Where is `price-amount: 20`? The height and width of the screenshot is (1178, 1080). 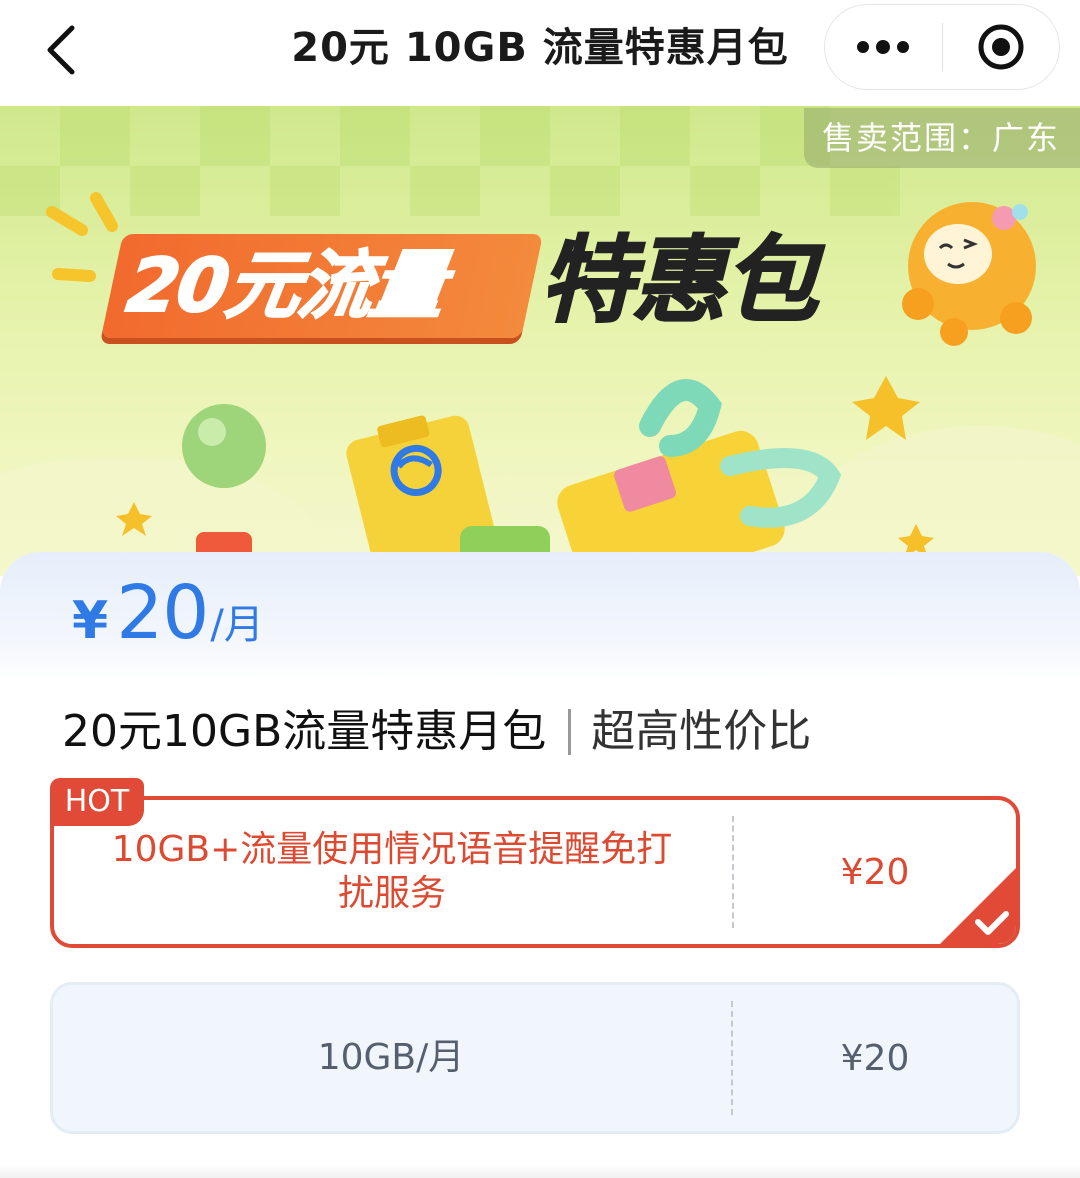 price-amount: 20 is located at coordinates (162, 613).